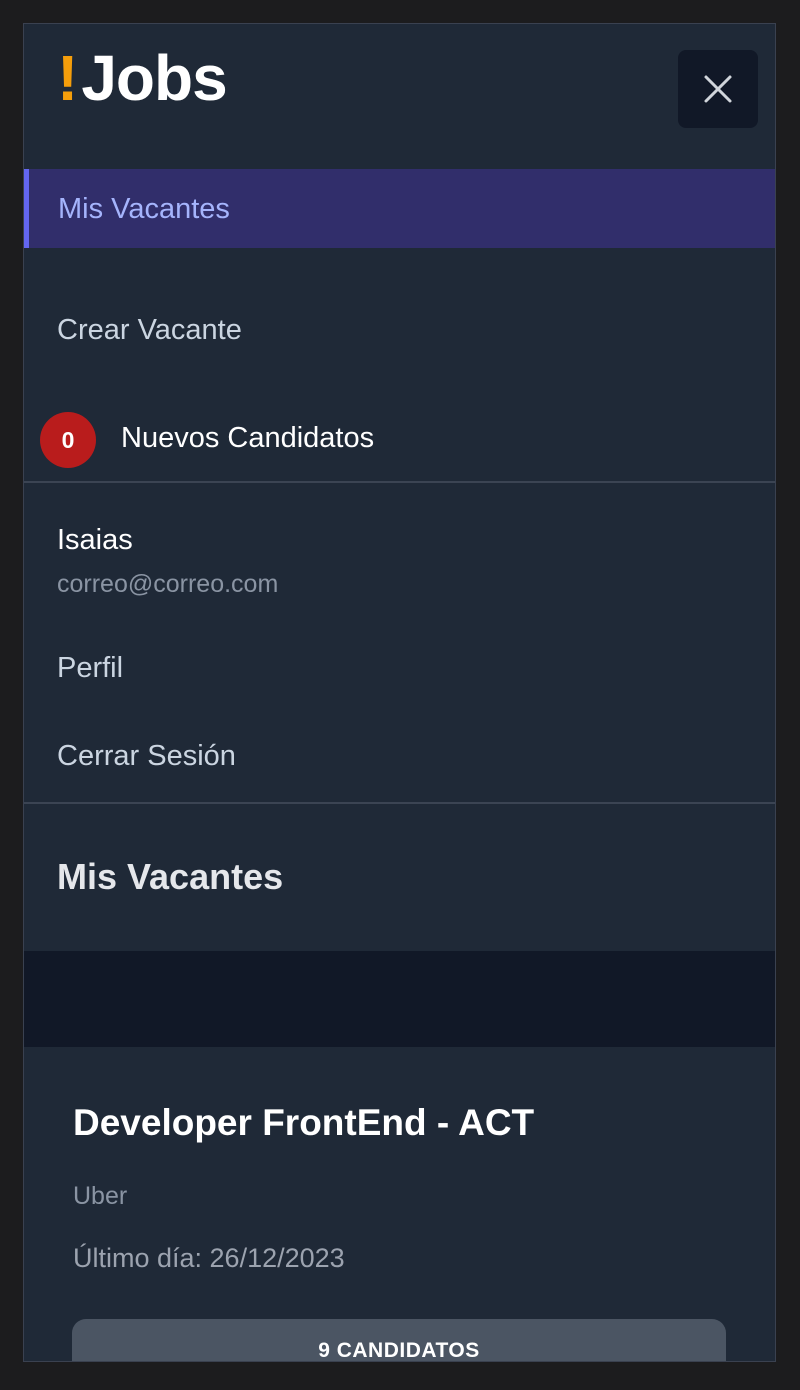 This screenshot has height=1390, width=800. I want to click on new-candidates-count-badge: 0, so click(68, 440).